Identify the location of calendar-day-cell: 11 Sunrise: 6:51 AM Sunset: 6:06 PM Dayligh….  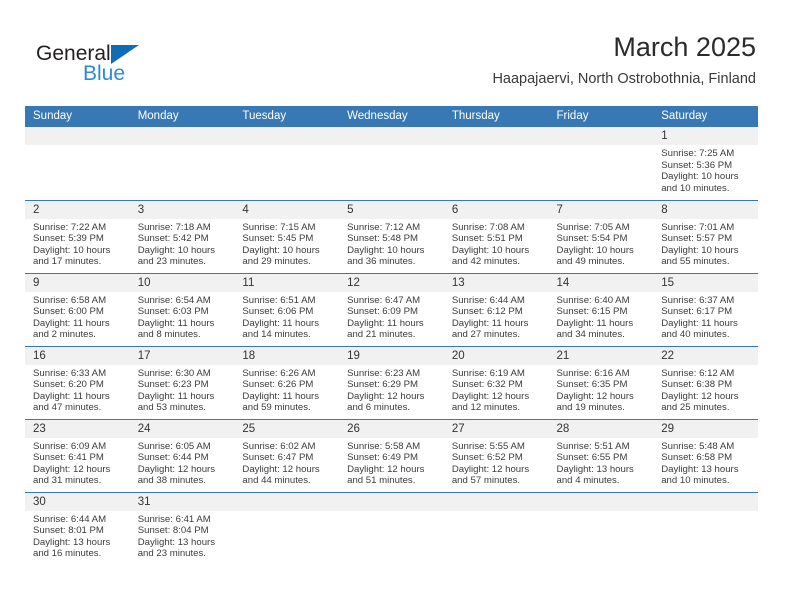
(287, 309).